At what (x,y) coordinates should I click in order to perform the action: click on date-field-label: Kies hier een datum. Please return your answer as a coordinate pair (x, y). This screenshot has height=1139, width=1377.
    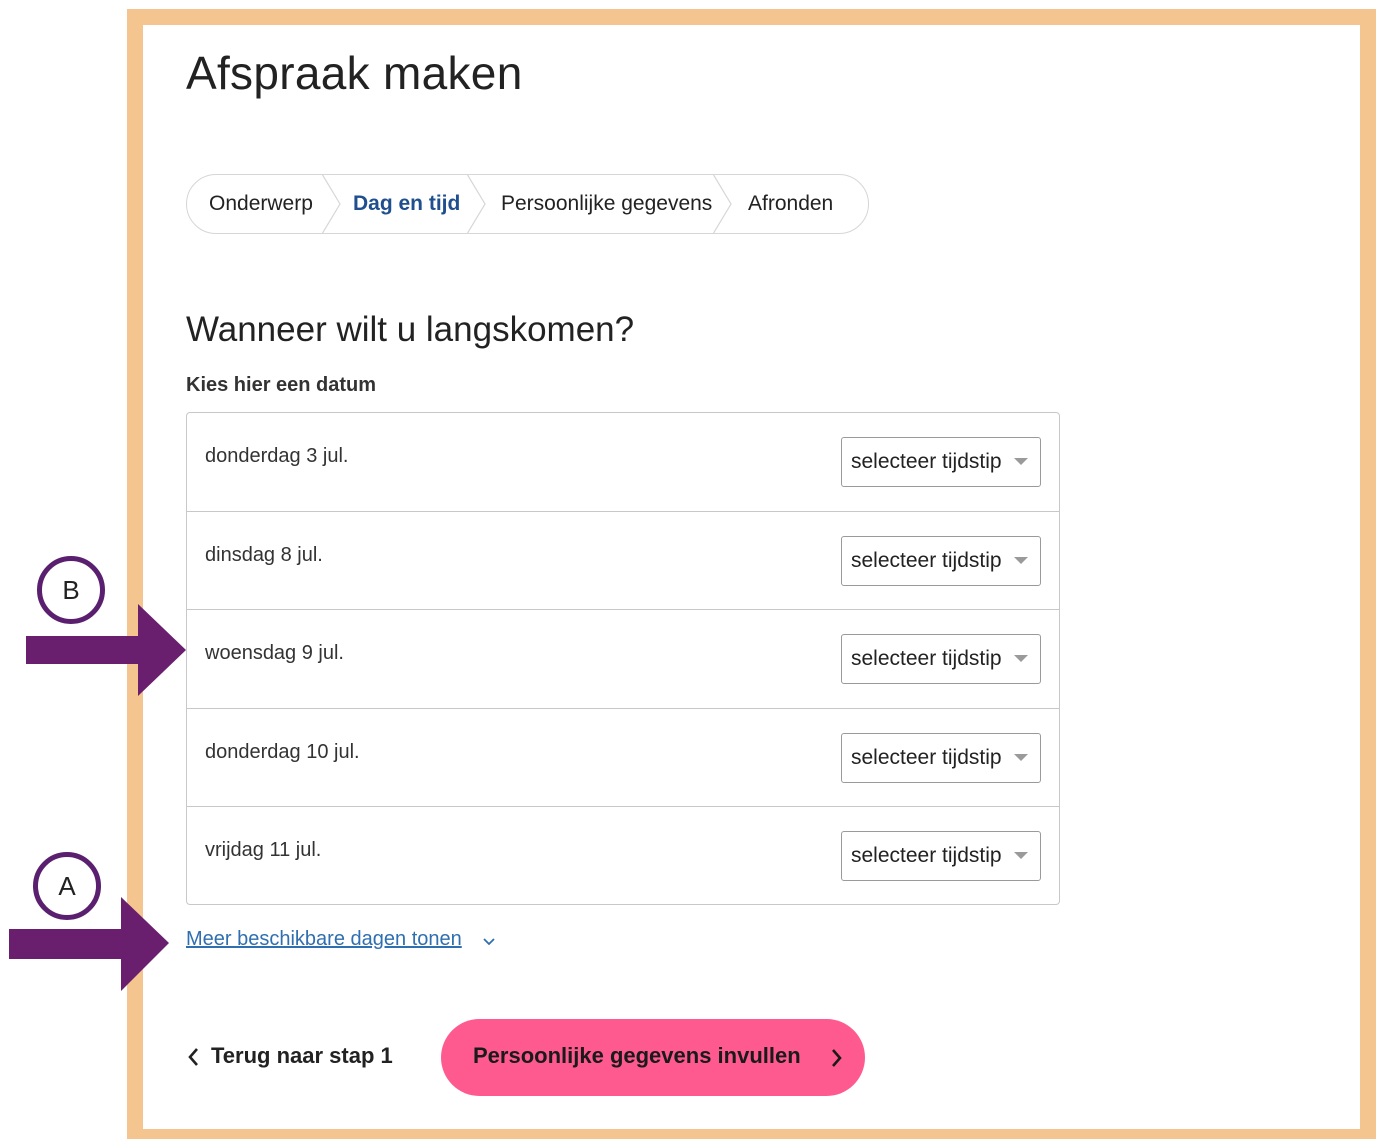
    Looking at the image, I should click on (281, 385).